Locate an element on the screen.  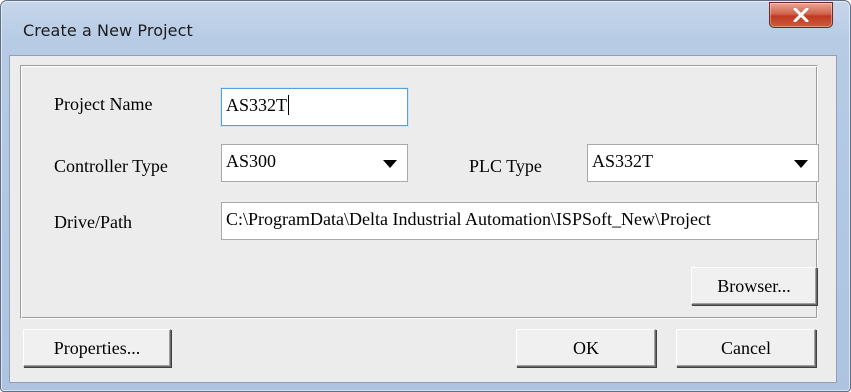
close-x-icon is located at coordinates (801, 15).